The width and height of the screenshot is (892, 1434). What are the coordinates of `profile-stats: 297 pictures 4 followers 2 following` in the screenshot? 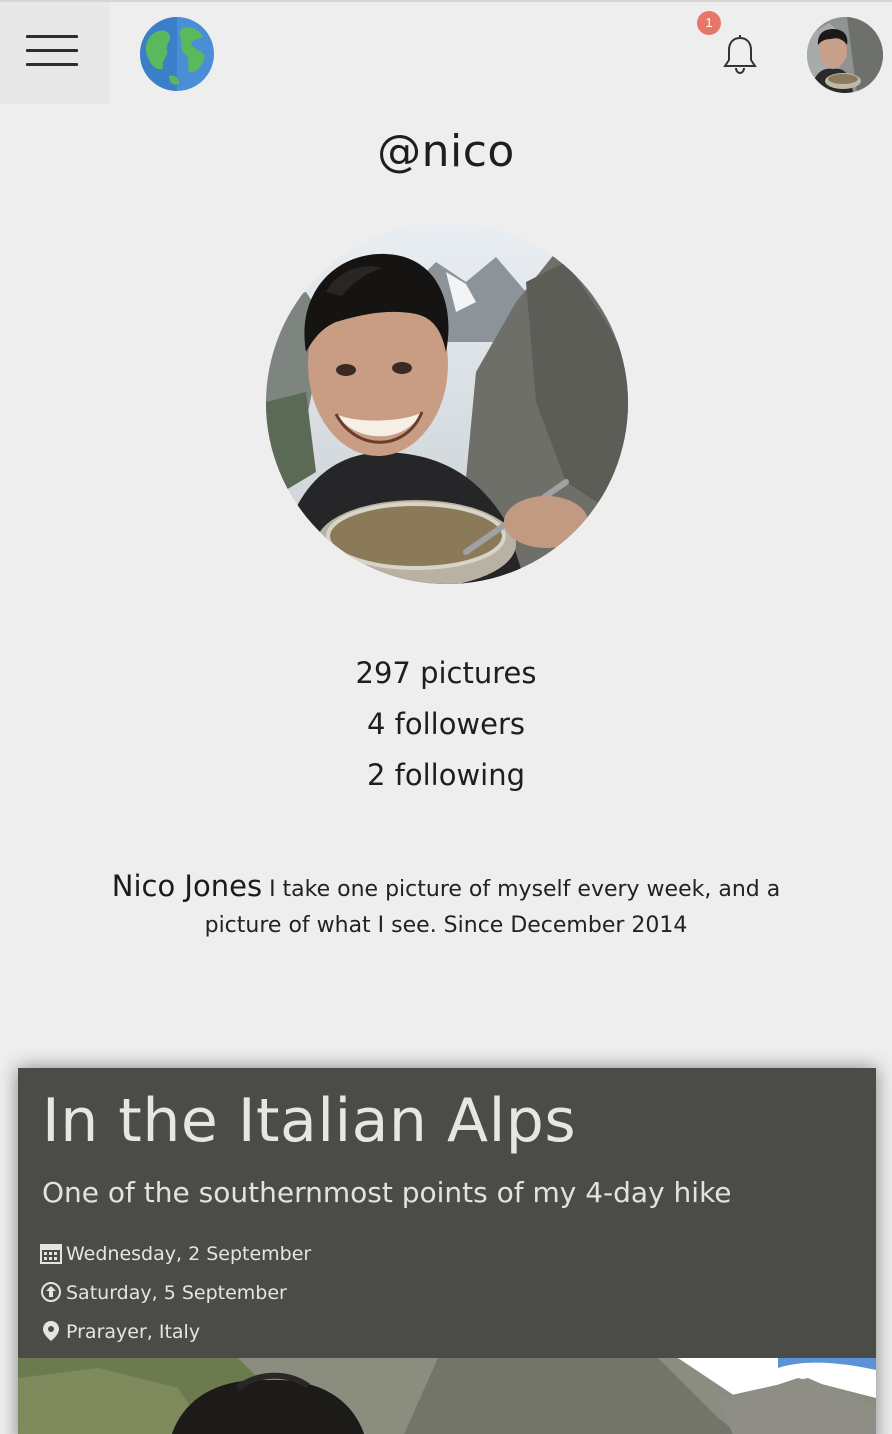 It's located at (446, 724).